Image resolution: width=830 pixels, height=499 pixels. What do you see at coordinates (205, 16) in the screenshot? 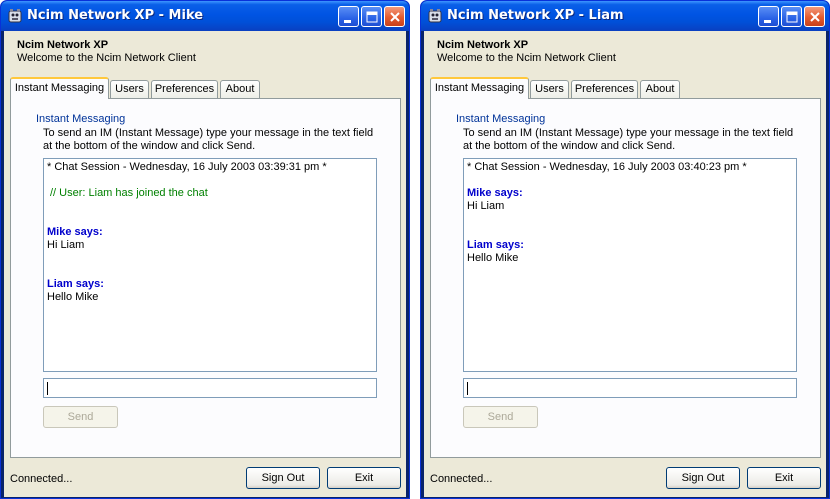
I see `title-bar: Ncim Network XP - Mike` at bounding box center [205, 16].